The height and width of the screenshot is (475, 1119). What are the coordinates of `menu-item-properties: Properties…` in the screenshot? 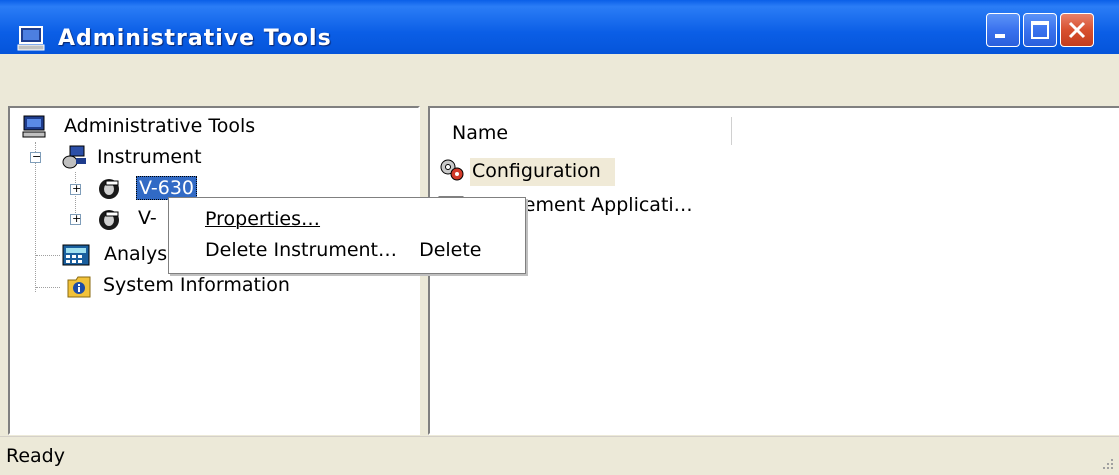 It's located at (262, 219).